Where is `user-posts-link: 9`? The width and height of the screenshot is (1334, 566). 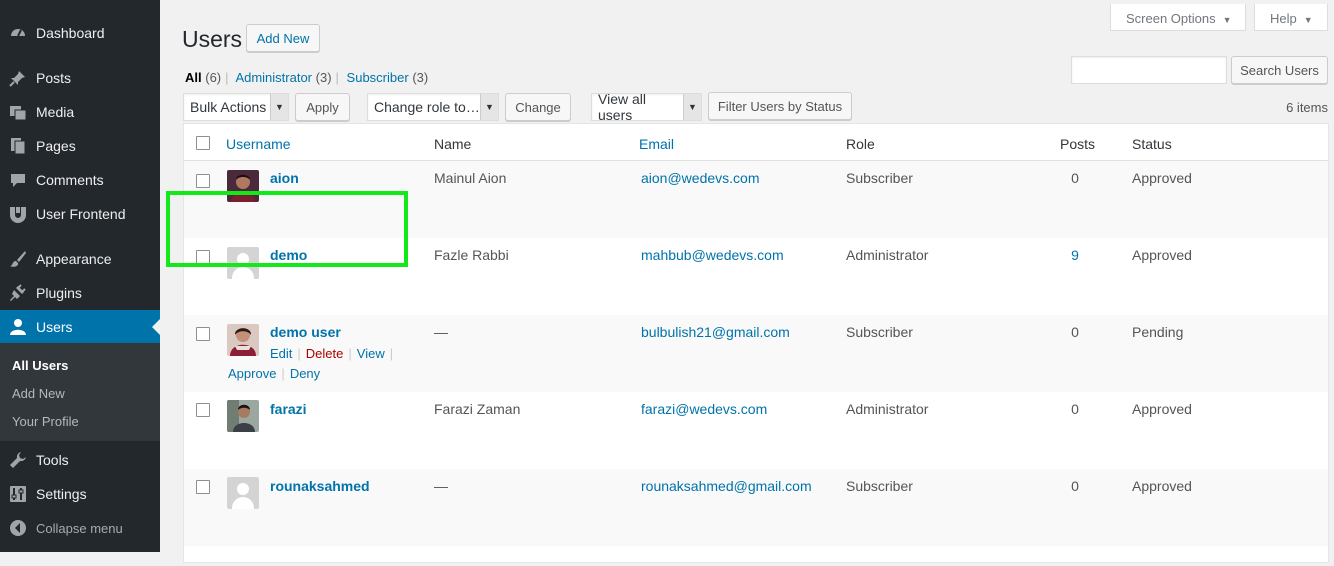 user-posts-link: 9 is located at coordinates (1075, 255).